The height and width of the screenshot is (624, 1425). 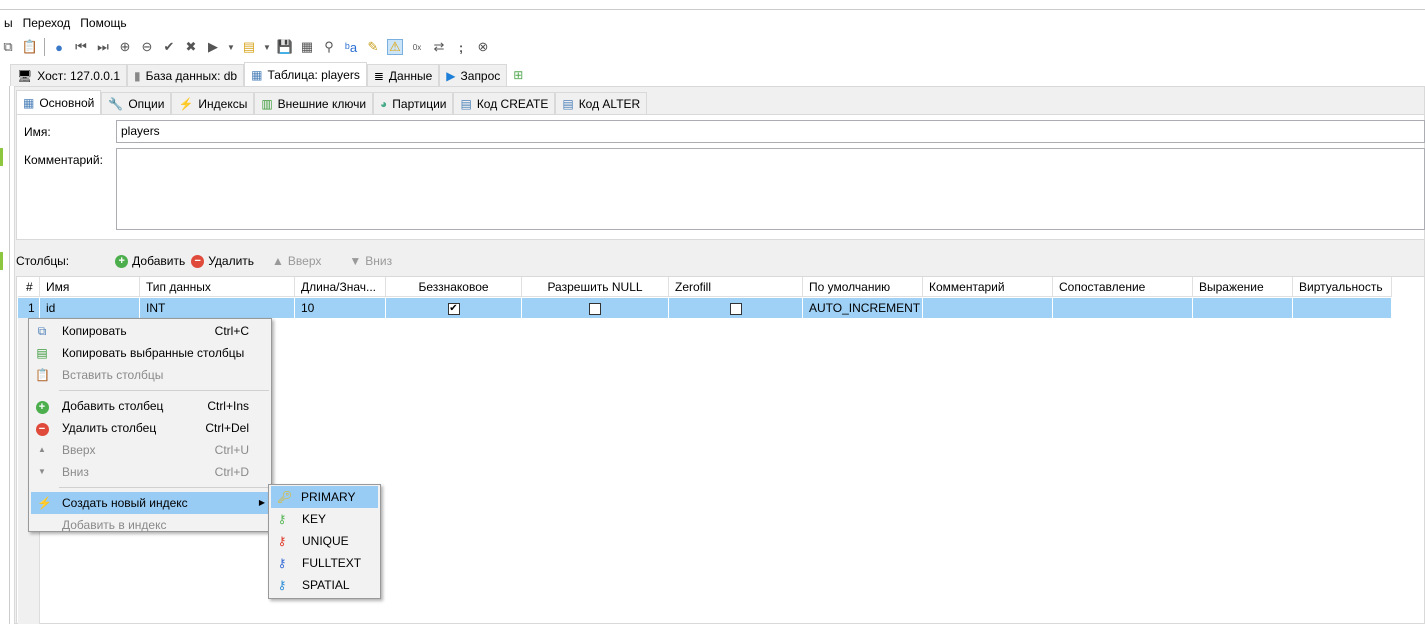 What do you see at coordinates (307, 47) in the screenshot?
I see `saveas-icon: ▦` at bounding box center [307, 47].